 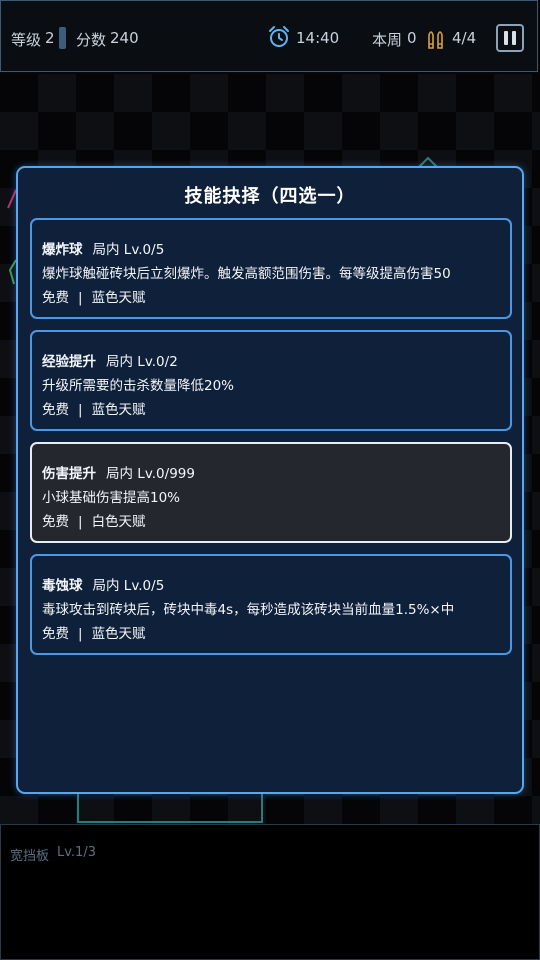 I want to click on skill-name: 毒蚀球, so click(x=62, y=586).